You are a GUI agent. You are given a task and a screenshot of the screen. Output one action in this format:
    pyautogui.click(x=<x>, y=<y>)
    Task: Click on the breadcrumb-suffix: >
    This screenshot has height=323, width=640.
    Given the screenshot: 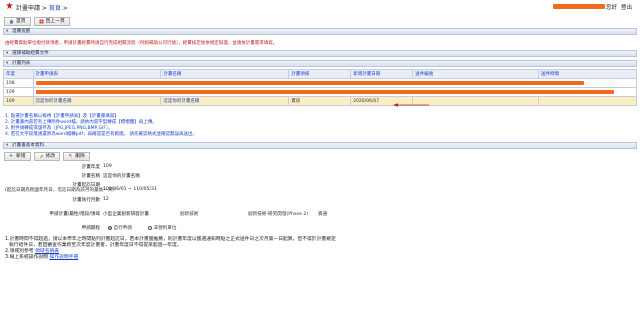 What is the action you would take?
    pyautogui.click(x=64, y=8)
    